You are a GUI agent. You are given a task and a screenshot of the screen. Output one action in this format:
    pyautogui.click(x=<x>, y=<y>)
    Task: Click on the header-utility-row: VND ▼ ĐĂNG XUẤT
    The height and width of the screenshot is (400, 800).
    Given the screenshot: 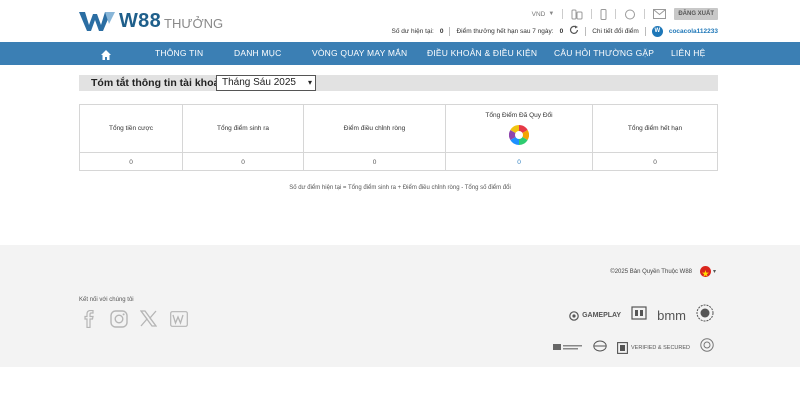 What is the action you would take?
    pyautogui.click(x=625, y=14)
    